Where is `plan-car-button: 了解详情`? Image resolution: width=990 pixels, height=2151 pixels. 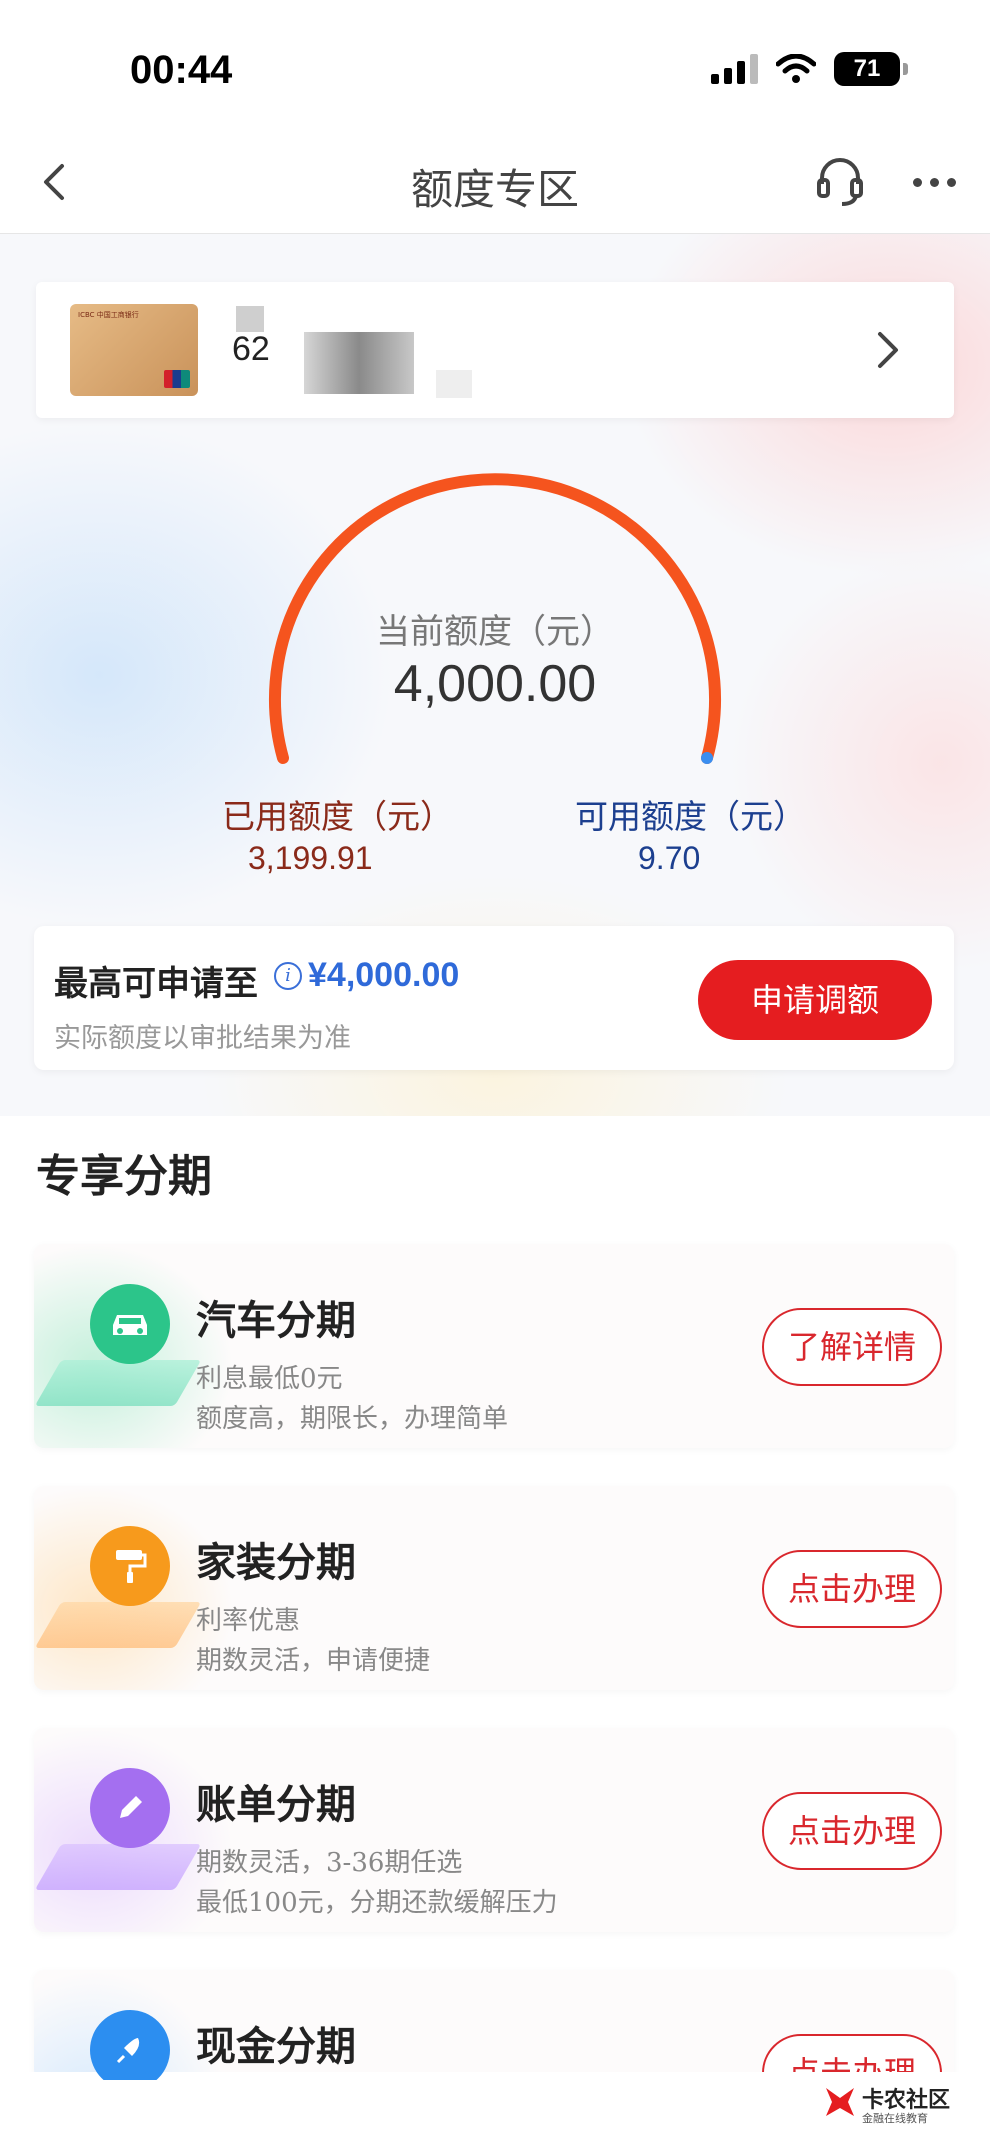
plan-car-button: 了解详情 is located at coordinates (852, 1347).